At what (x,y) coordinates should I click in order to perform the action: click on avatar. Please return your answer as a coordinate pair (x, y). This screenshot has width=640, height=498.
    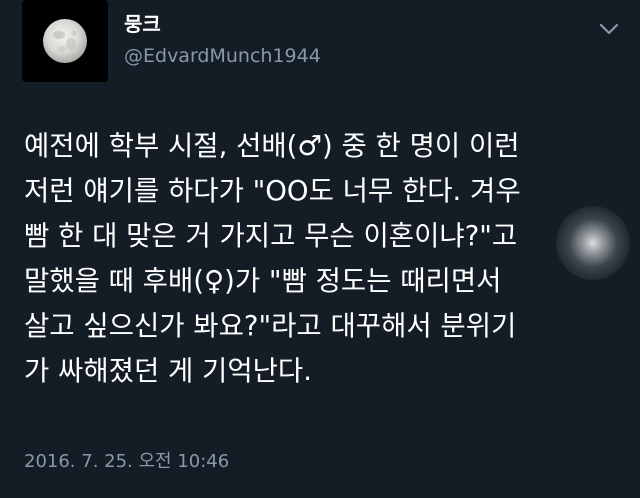
    Looking at the image, I should click on (65, 41).